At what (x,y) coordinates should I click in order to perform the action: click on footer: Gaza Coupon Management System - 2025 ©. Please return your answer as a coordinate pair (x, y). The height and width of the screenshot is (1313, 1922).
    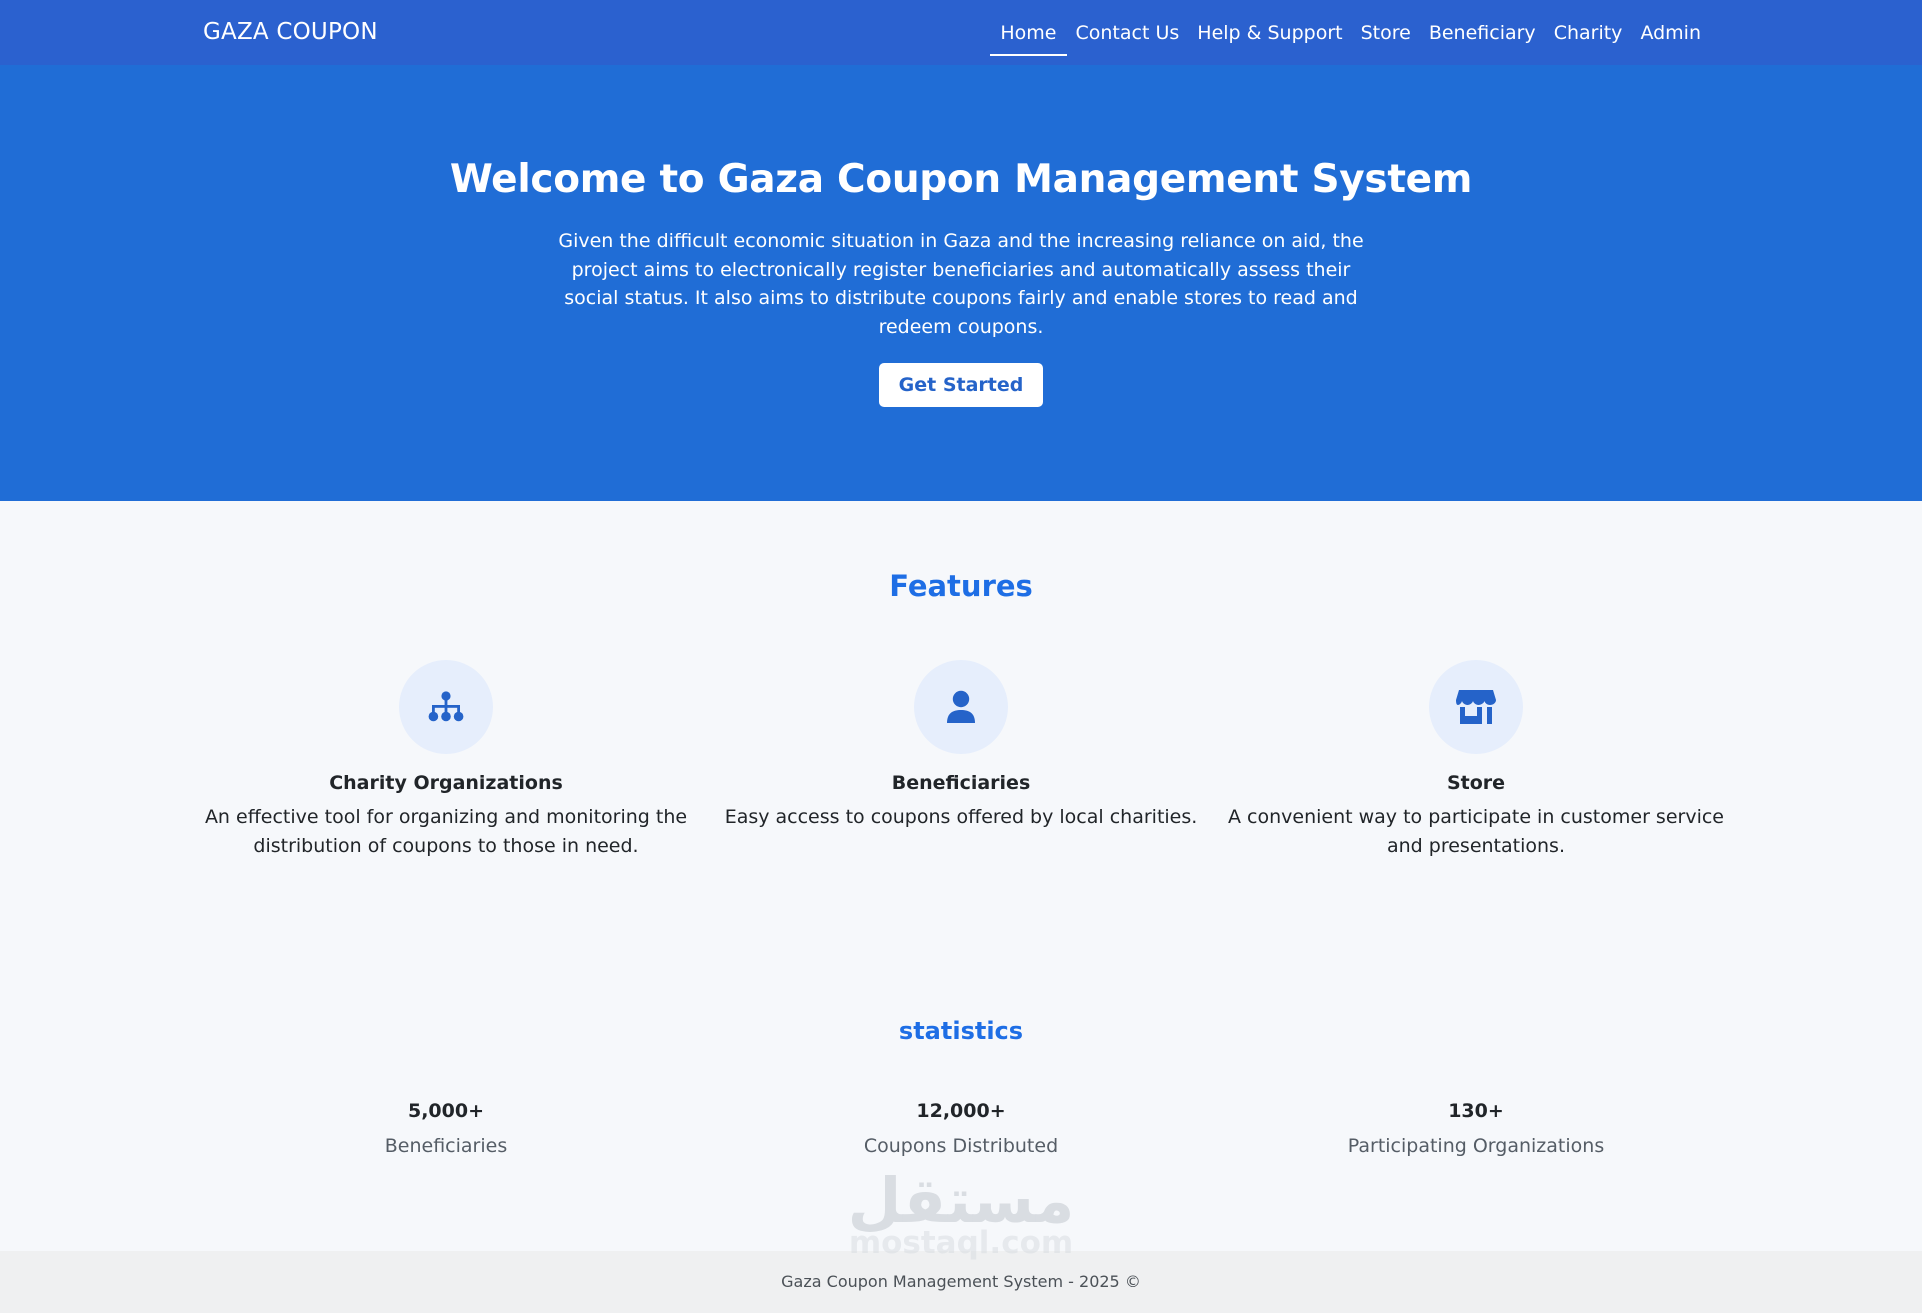
    Looking at the image, I should click on (961, 1282).